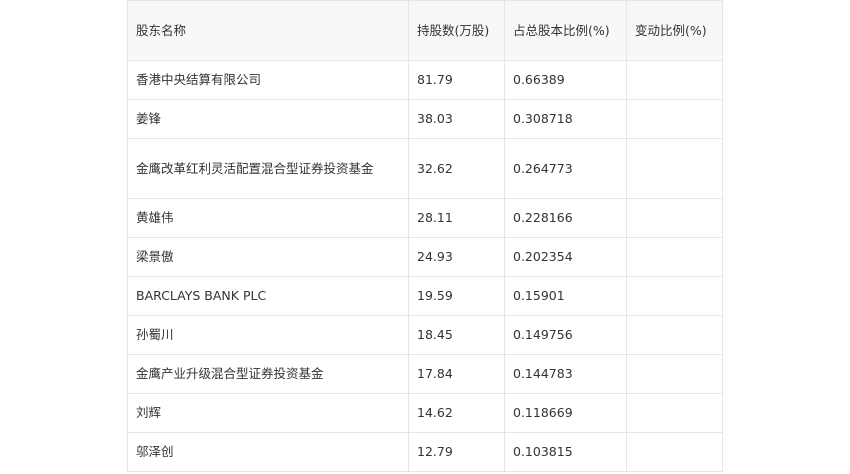  Describe the element at coordinates (565, 168) in the screenshot. I see `cell-ratio: 0.264773` at that location.